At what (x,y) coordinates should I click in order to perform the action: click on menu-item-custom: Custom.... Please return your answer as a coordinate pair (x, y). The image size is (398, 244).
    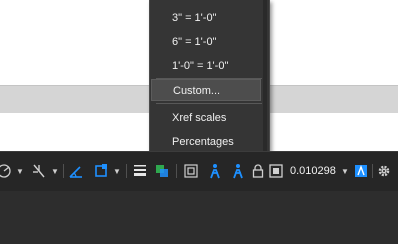
    Looking at the image, I should click on (206, 90).